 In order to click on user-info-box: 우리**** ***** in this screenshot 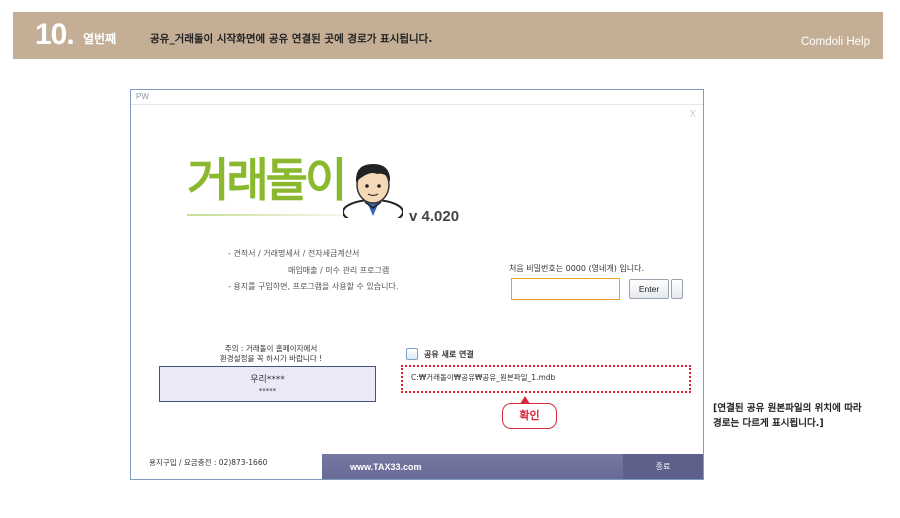, I will do `click(267, 384)`.